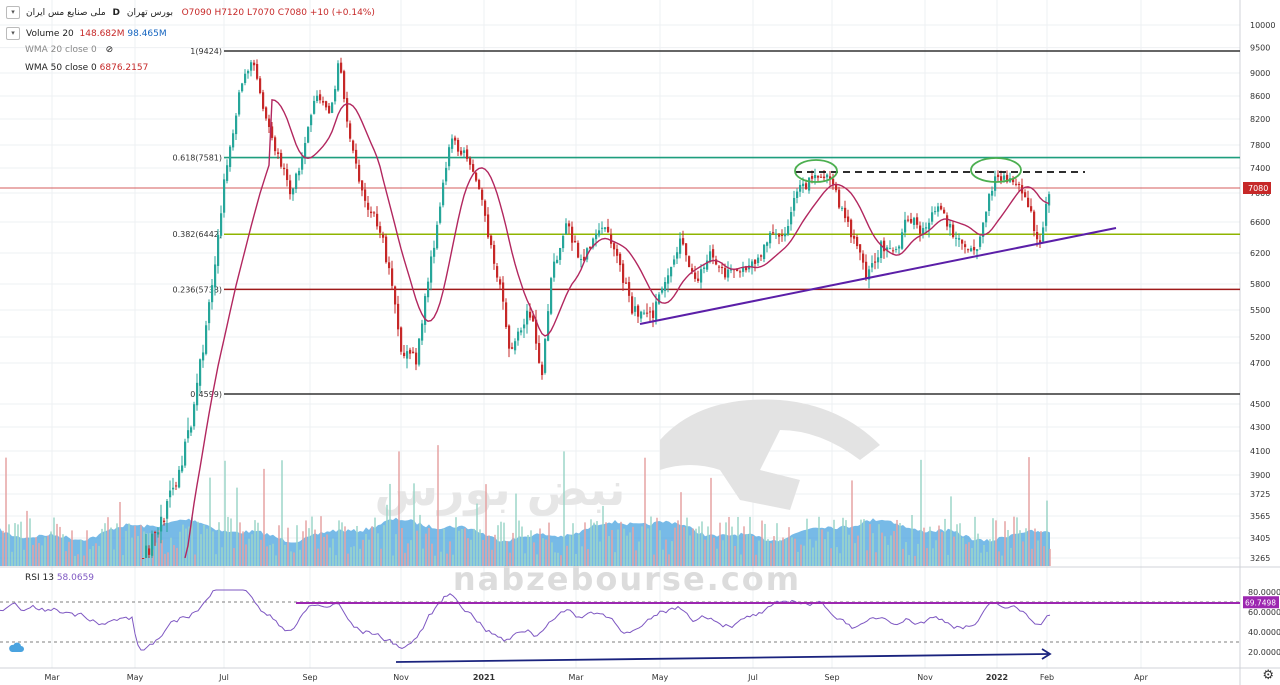  I want to click on wma50-label: WMA 50 close 0, so click(61, 68).